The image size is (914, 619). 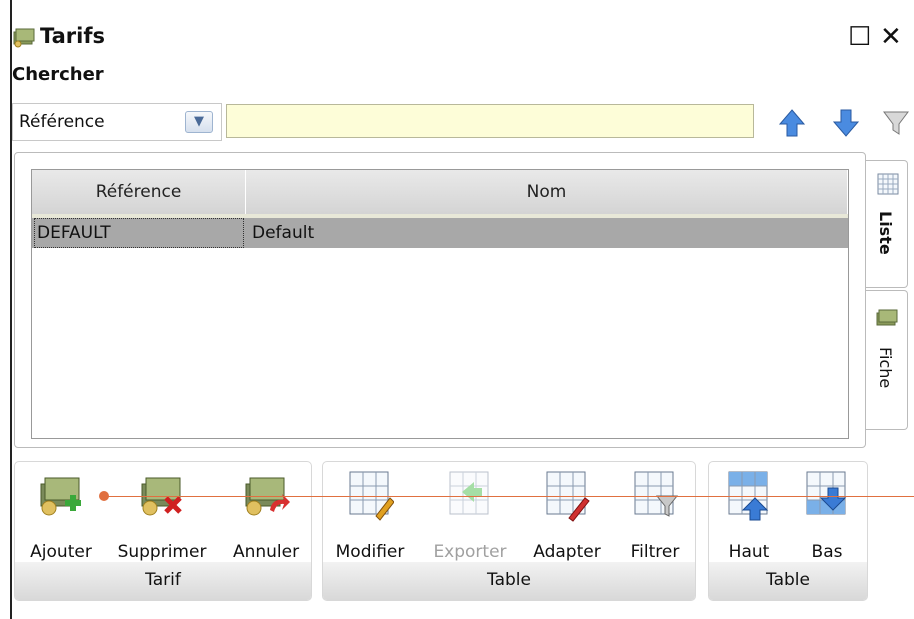 What do you see at coordinates (567, 516) in the screenshot?
I see `adapt-button: Adapter` at bounding box center [567, 516].